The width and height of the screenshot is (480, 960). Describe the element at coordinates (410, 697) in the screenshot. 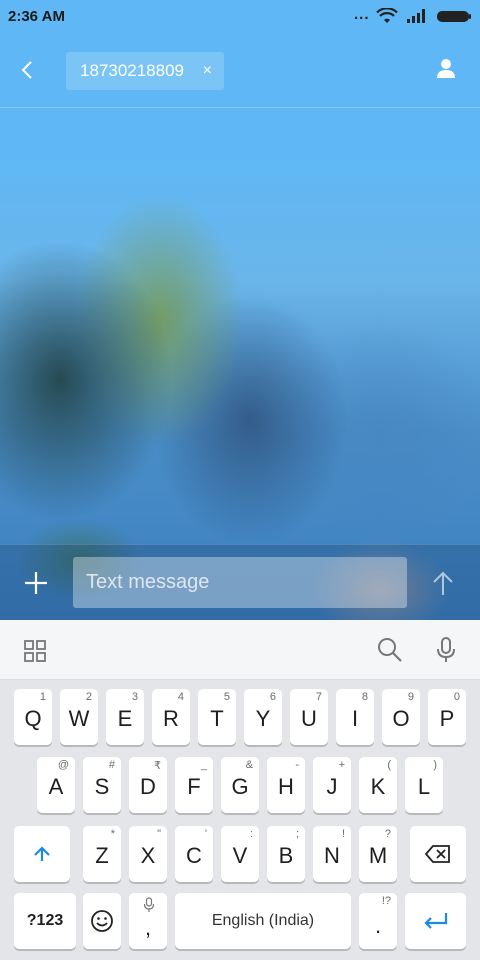

I see `key-hint: 9` at that location.